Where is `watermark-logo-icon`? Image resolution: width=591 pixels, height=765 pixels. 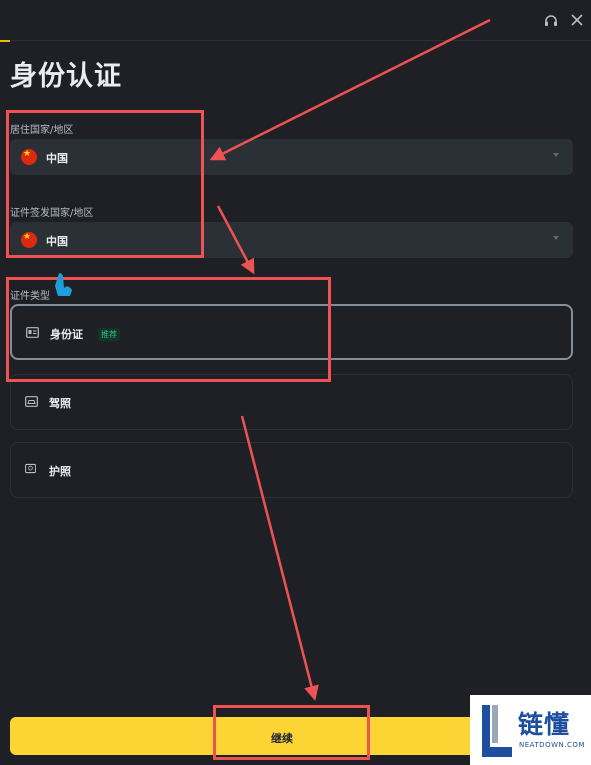 watermark-logo-icon is located at coordinates (497, 731).